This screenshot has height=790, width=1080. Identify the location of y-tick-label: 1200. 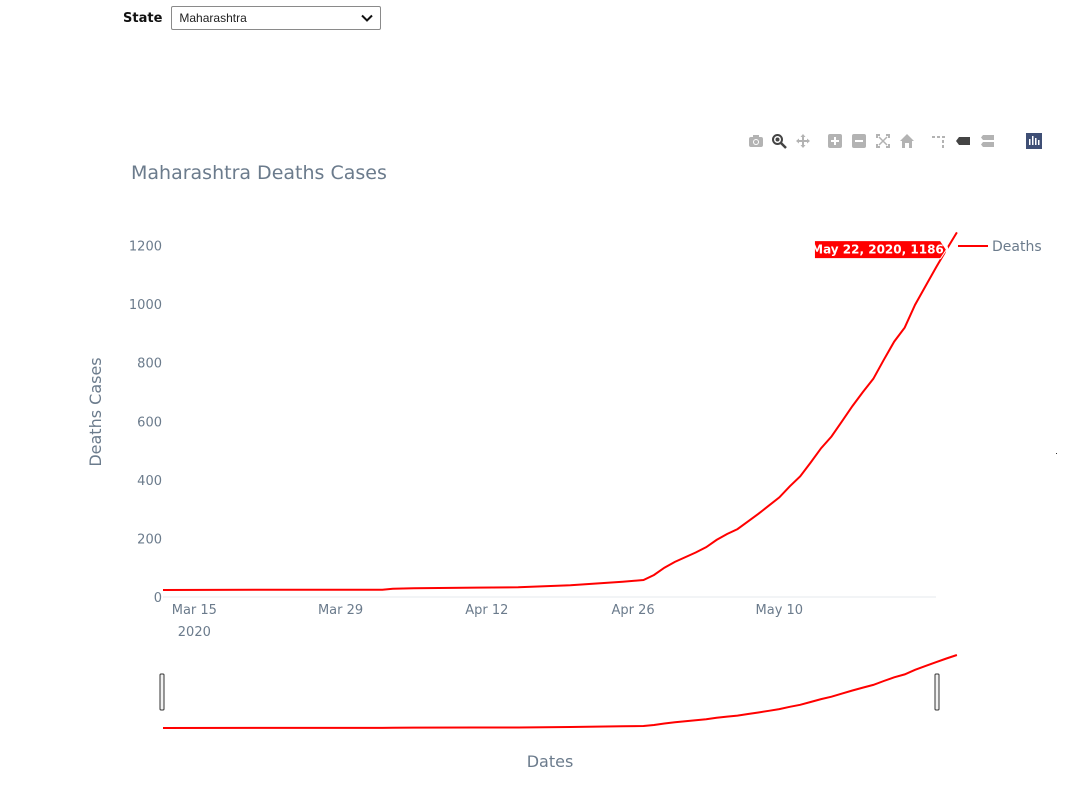
(145, 247).